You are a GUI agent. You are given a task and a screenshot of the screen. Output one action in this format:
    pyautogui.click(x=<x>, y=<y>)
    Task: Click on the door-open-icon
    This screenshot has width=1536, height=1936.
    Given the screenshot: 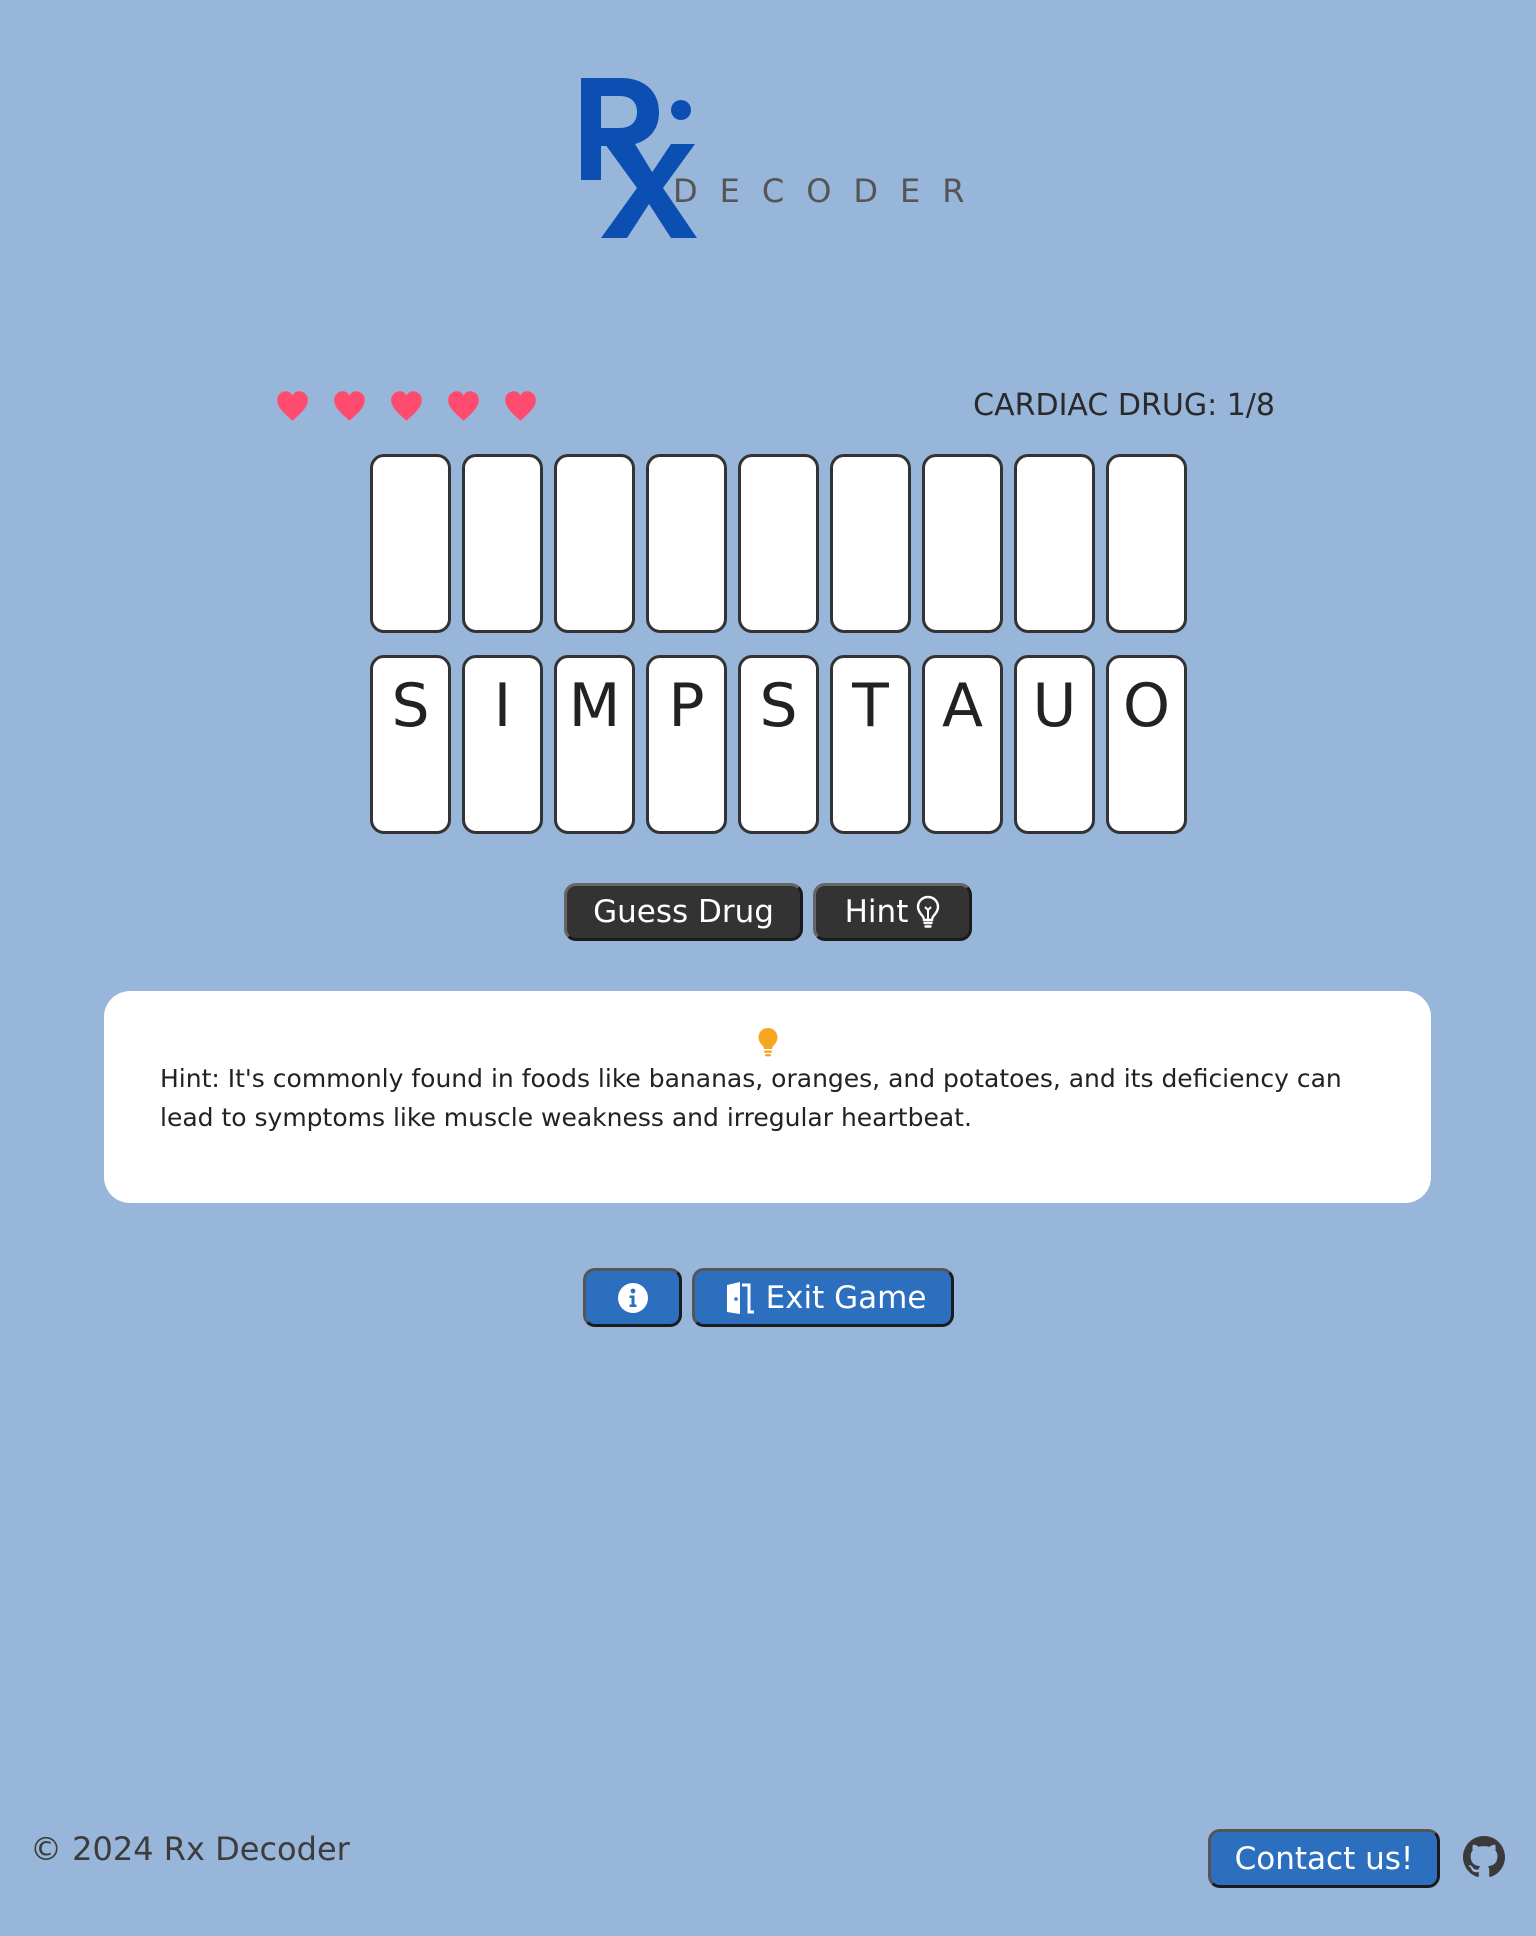 What is the action you would take?
    pyautogui.click(x=737, y=1297)
    